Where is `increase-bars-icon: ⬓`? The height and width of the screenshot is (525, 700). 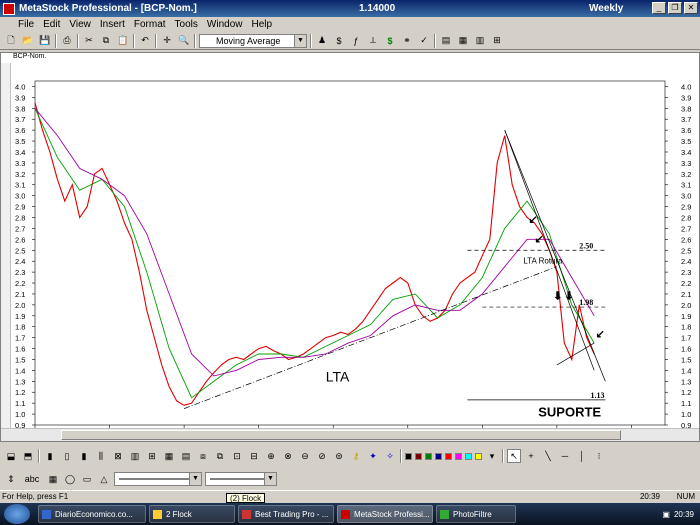
increase-bars-icon: ⬓ is located at coordinates (11, 456).